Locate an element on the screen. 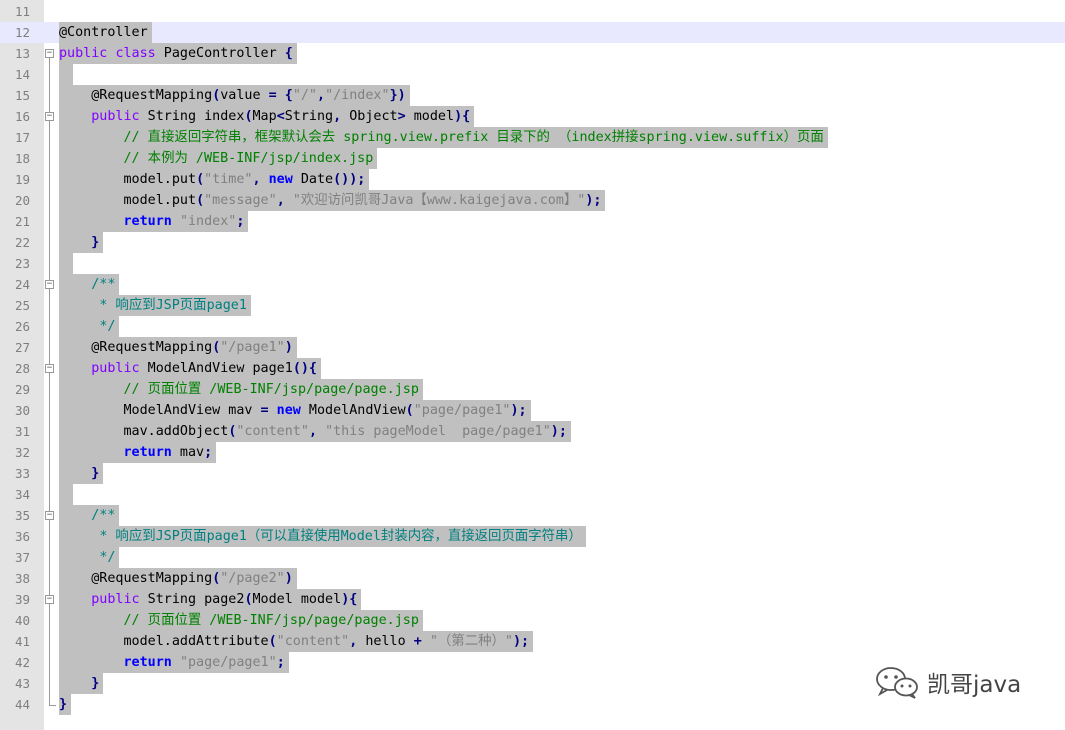 The width and height of the screenshot is (1065, 730). code-token: { is located at coordinates (288, 95).